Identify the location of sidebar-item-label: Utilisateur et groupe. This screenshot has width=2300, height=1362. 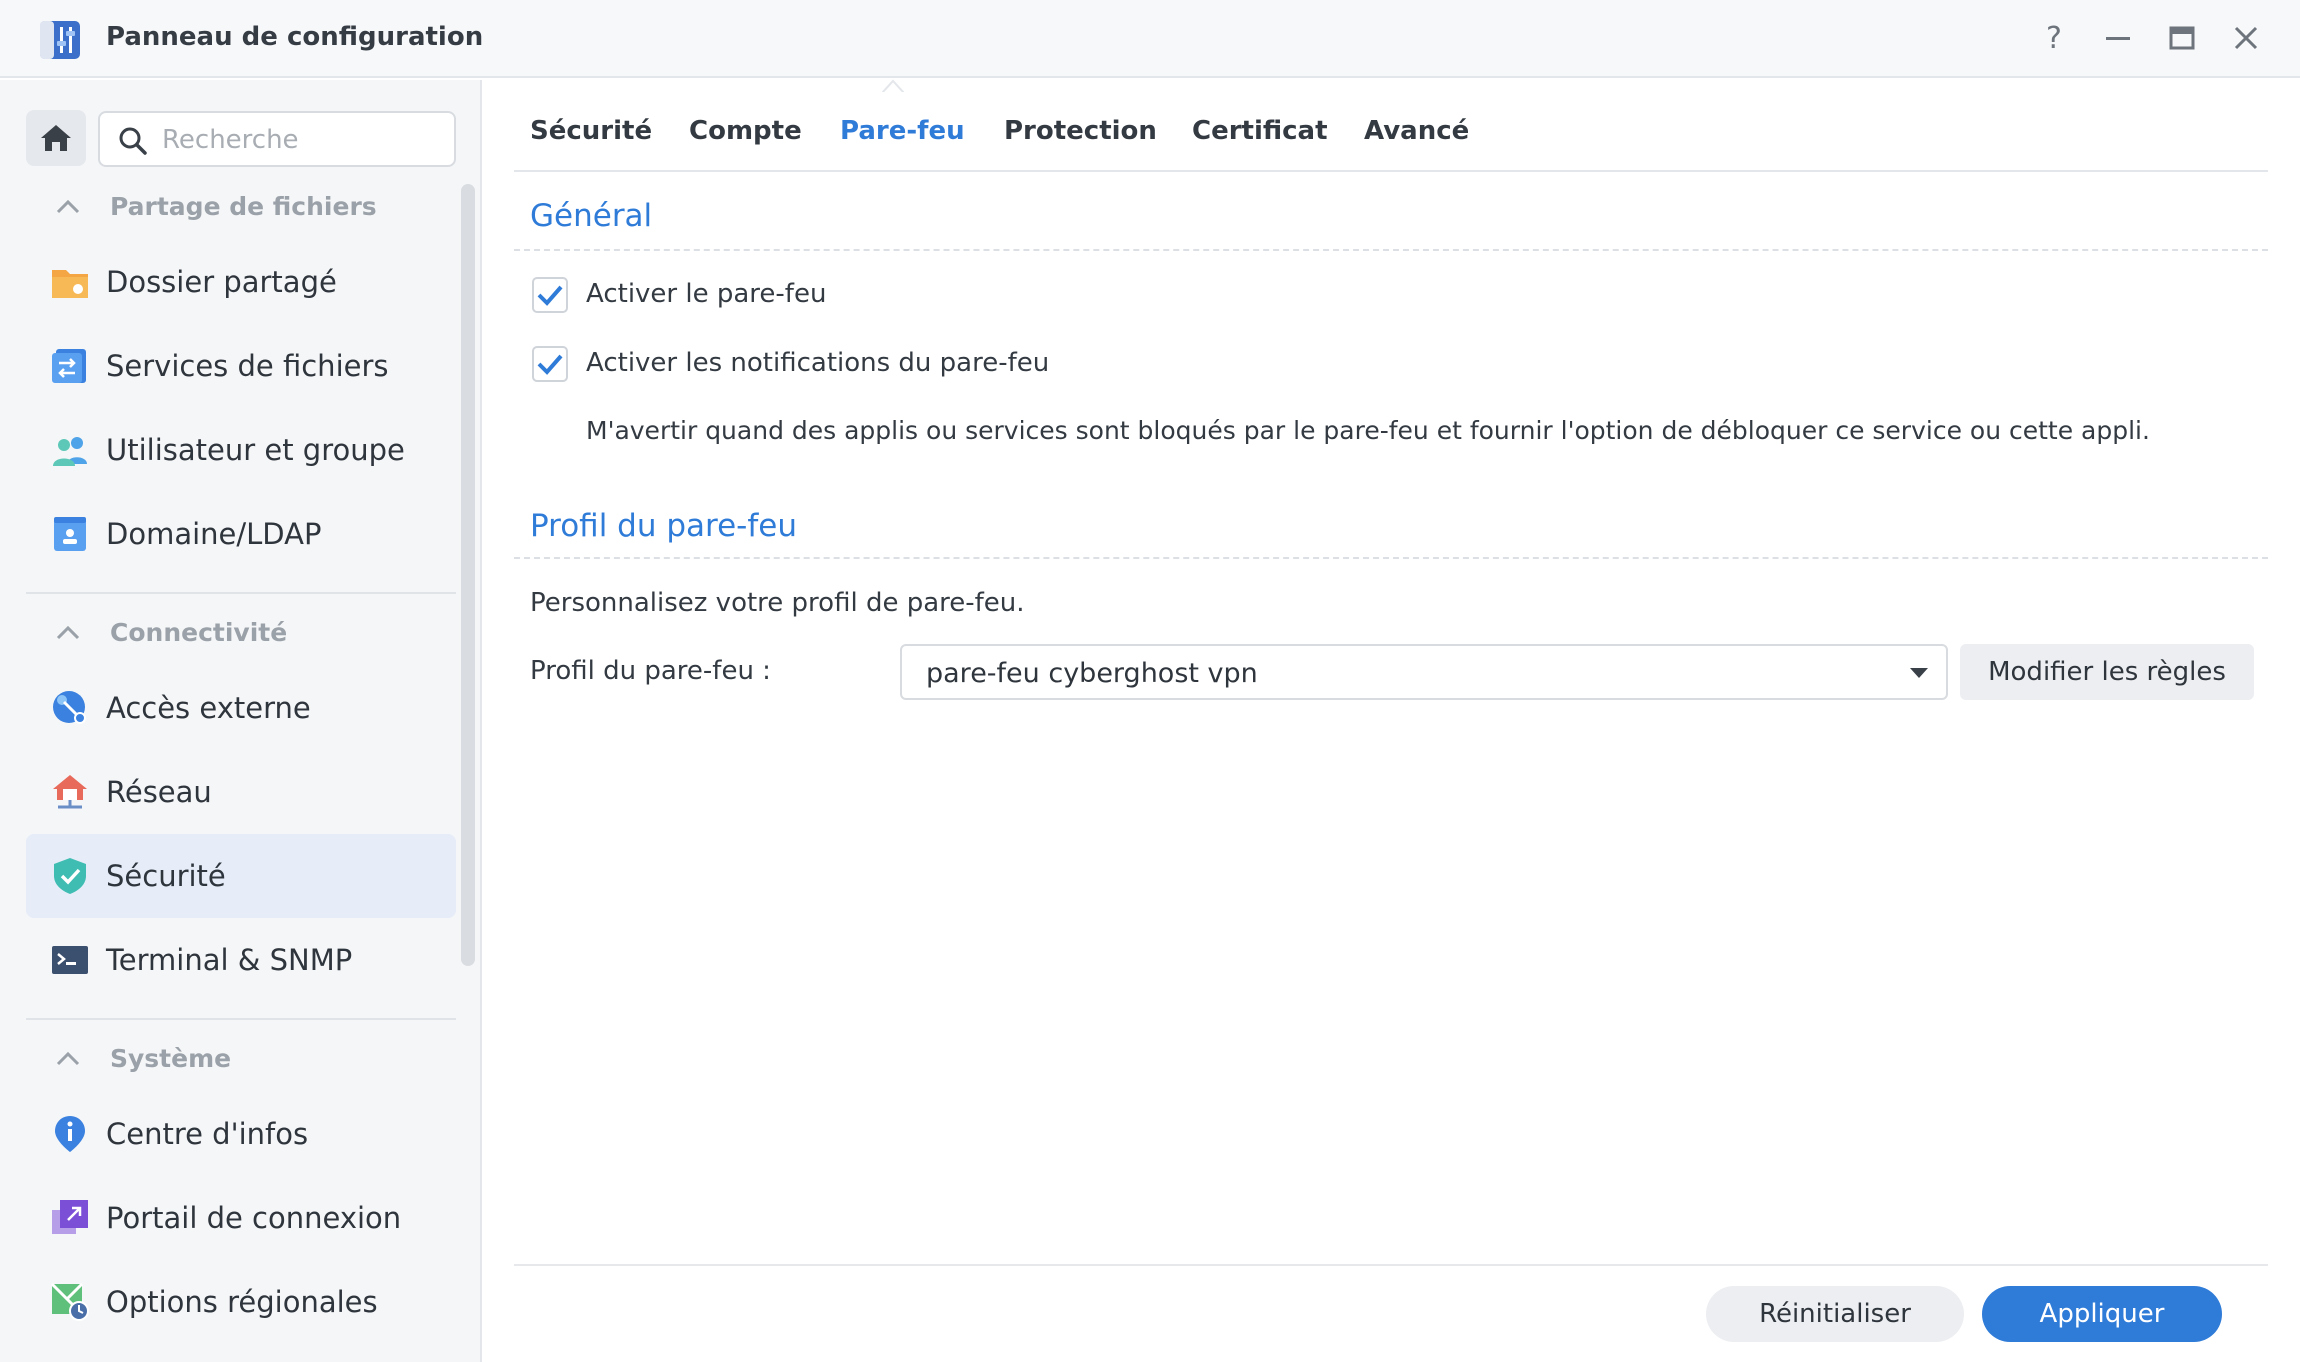
(255, 450).